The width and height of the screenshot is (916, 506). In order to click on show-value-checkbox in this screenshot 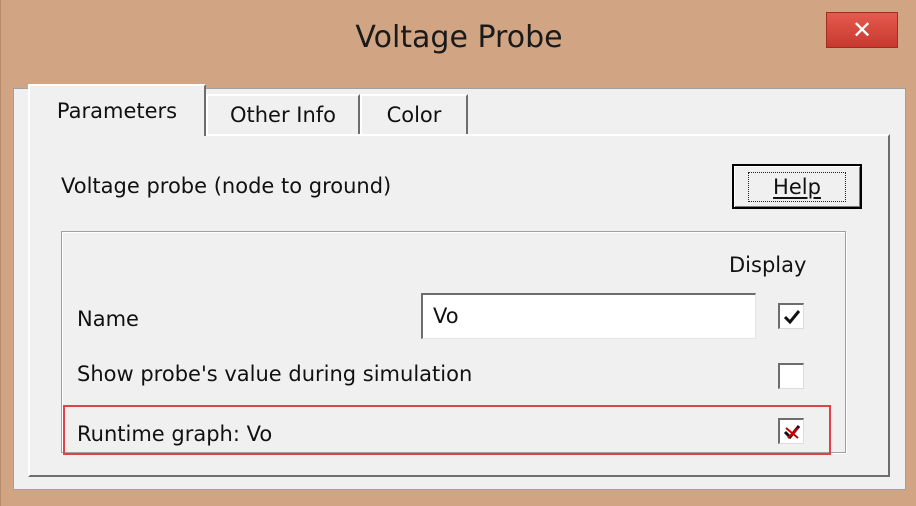, I will do `click(791, 376)`.